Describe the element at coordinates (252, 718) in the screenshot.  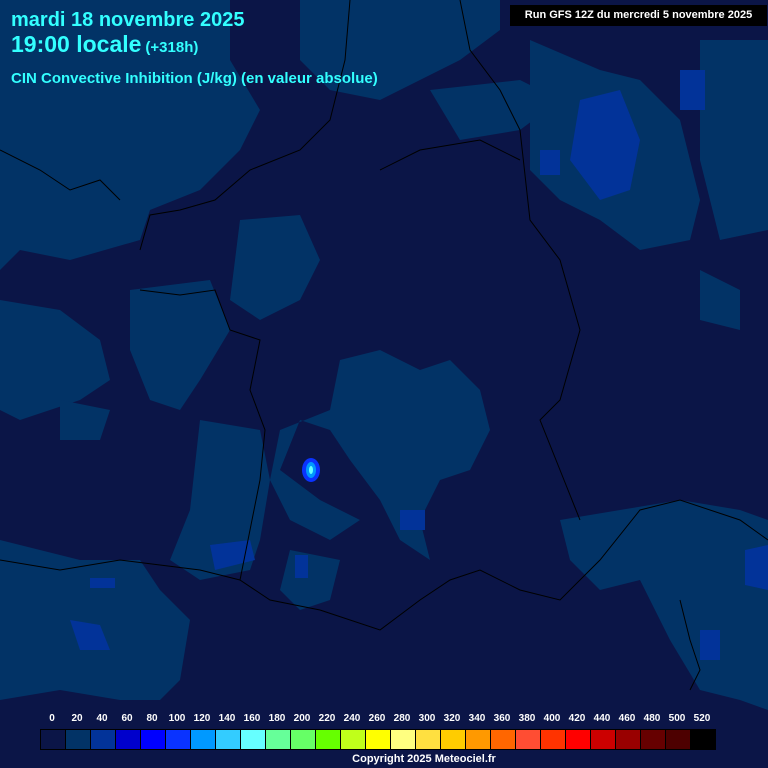
I see `legend-label: 160` at that location.